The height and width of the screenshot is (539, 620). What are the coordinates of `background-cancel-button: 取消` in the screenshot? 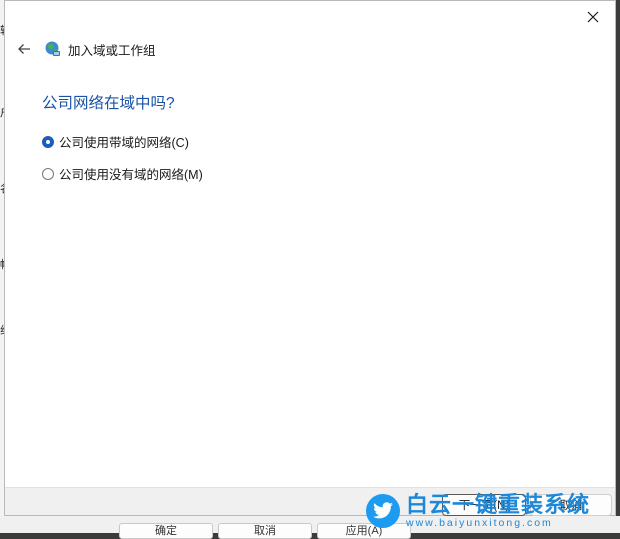 It's located at (265, 531).